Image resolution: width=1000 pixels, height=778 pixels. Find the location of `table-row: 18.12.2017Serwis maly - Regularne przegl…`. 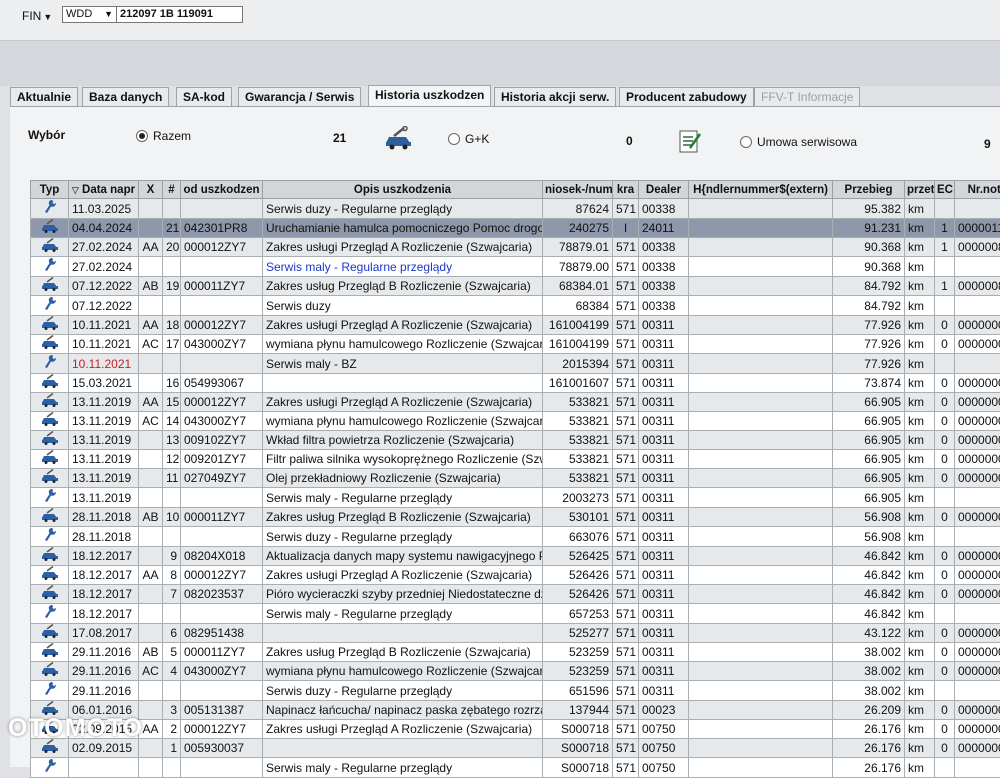

table-row: 18.12.2017Serwis maly - Regularne przegl… is located at coordinates (515, 614).